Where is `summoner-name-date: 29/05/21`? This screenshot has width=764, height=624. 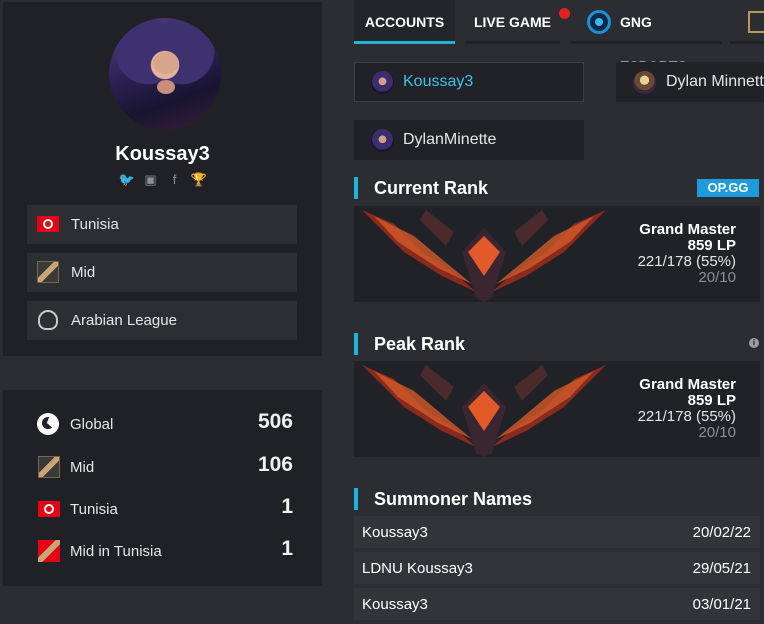 summoner-name-date: 29/05/21 is located at coordinates (721, 568).